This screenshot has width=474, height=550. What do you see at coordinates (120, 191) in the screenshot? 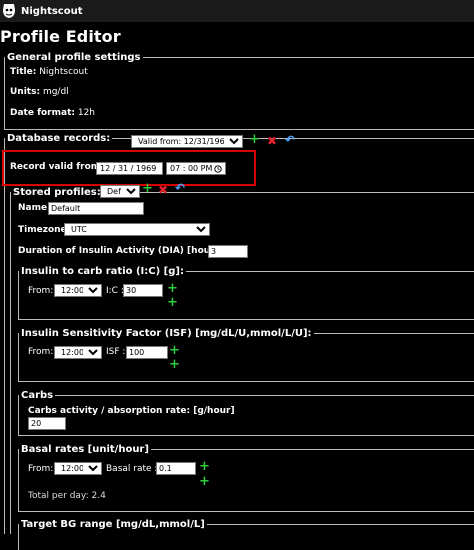
I see `stored-profiles-select: Default` at bounding box center [120, 191].